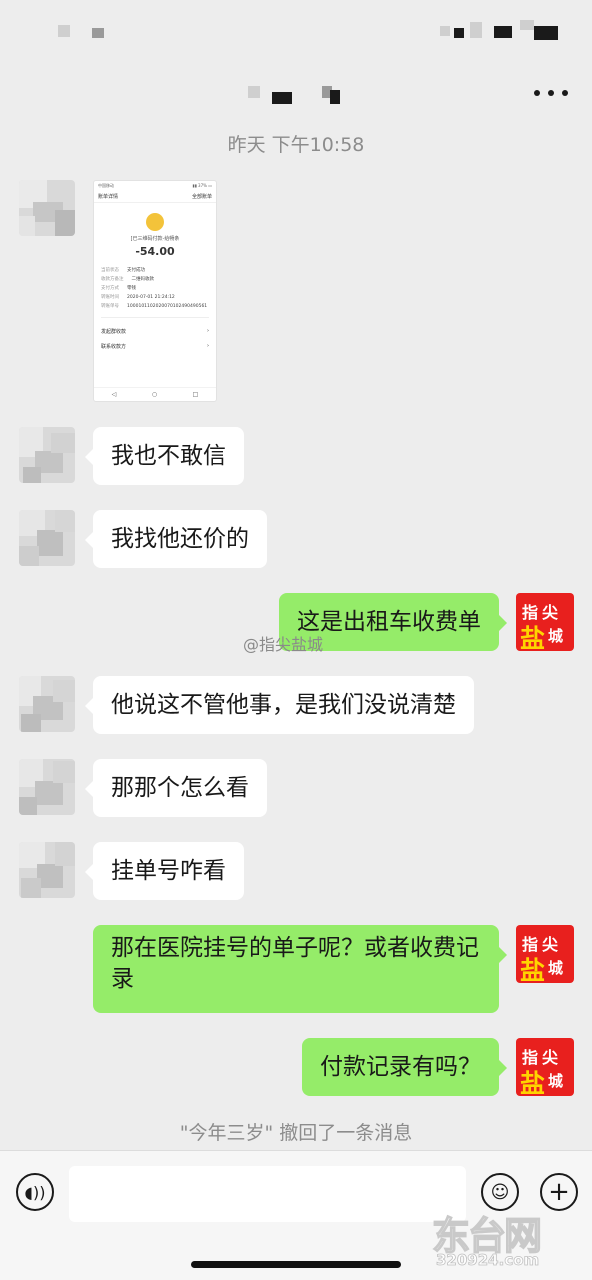 This screenshot has width=592, height=1280. Describe the element at coordinates (155, 222) in the screenshot. I see `wallet-icon` at that location.